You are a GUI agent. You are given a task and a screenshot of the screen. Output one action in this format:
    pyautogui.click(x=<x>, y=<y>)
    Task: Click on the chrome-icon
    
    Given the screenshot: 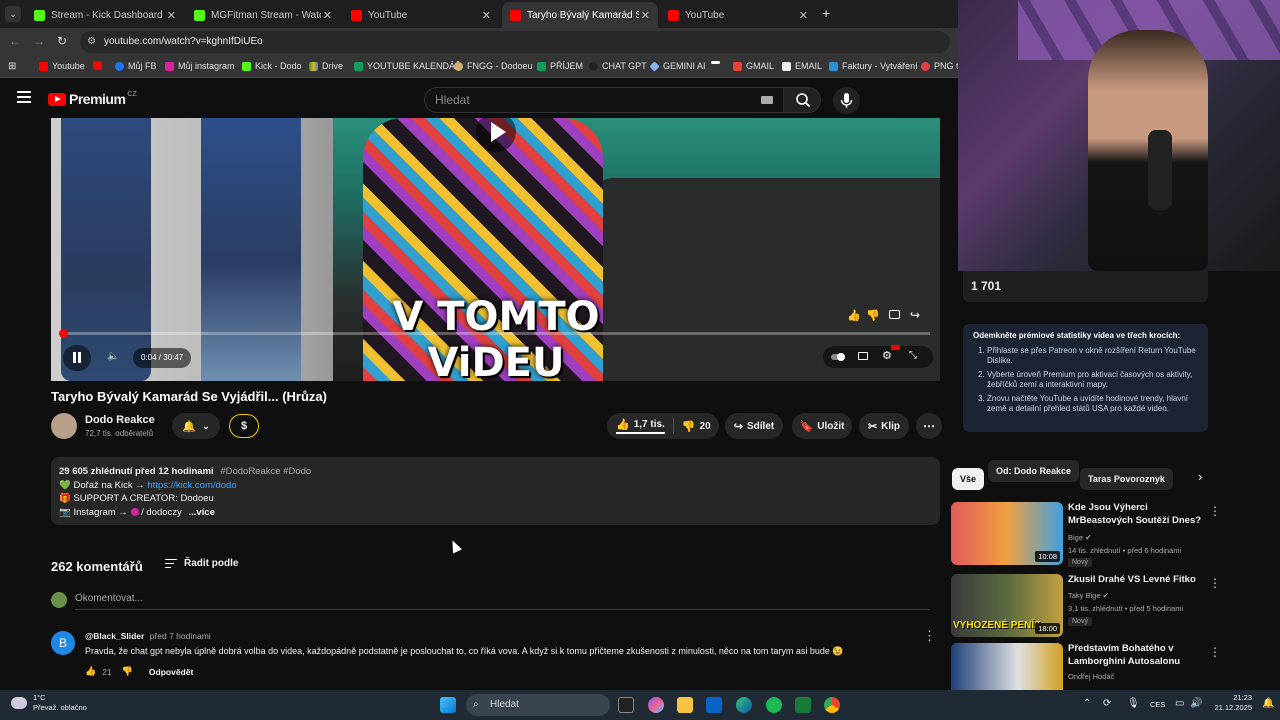 What is the action you would take?
    pyautogui.click(x=832, y=705)
    